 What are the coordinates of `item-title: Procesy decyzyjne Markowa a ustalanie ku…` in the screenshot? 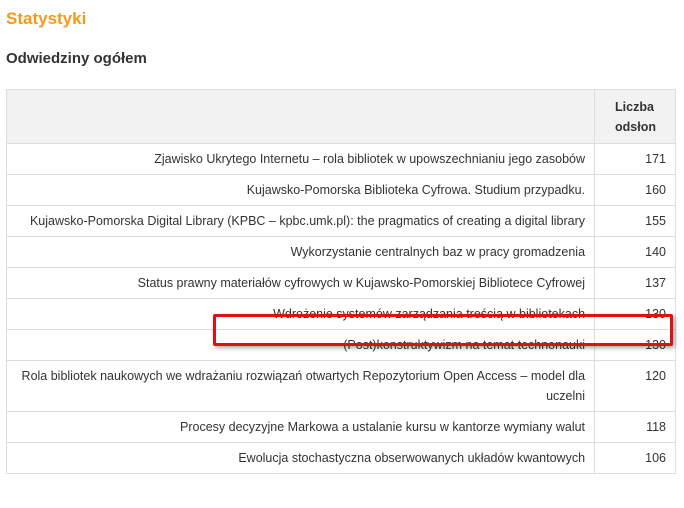 It's located at (300, 427).